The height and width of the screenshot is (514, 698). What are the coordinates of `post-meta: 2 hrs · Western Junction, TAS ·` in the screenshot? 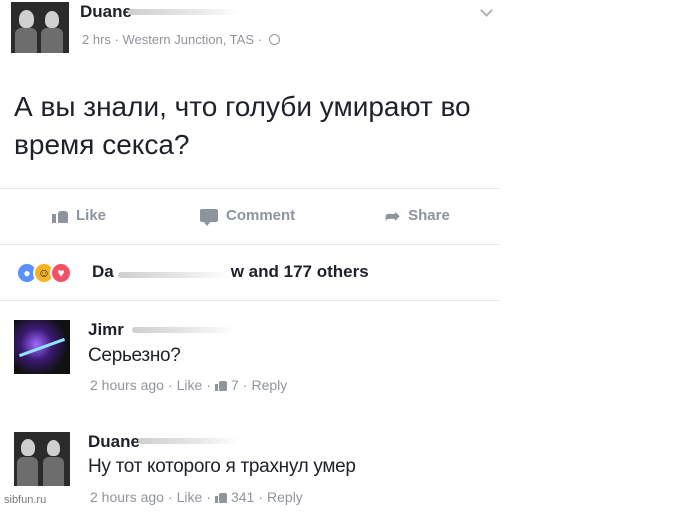 It's located at (181, 39).